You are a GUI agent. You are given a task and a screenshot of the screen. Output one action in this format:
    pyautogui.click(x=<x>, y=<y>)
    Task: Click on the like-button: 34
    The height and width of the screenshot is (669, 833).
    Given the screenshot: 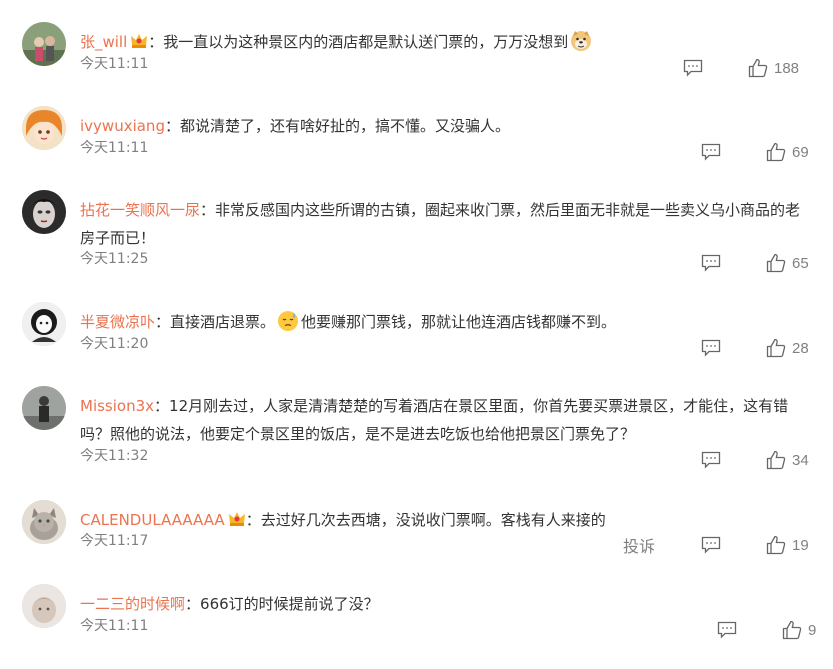 What is the action you would take?
    pyautogui.click(x=787, y=460)
    